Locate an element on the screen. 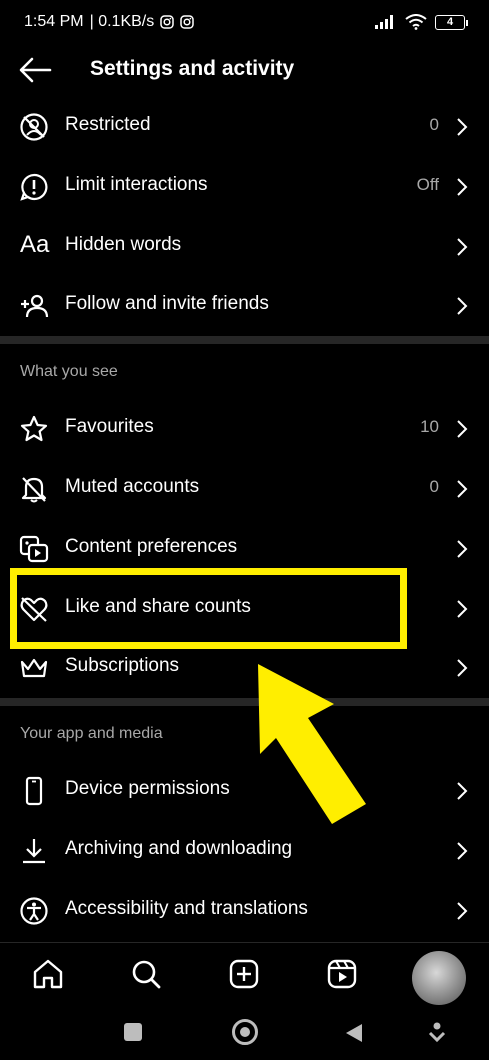 The width and height of the screenshot is (489, 1060). row-value: Off is located at coordinates (427, 184).